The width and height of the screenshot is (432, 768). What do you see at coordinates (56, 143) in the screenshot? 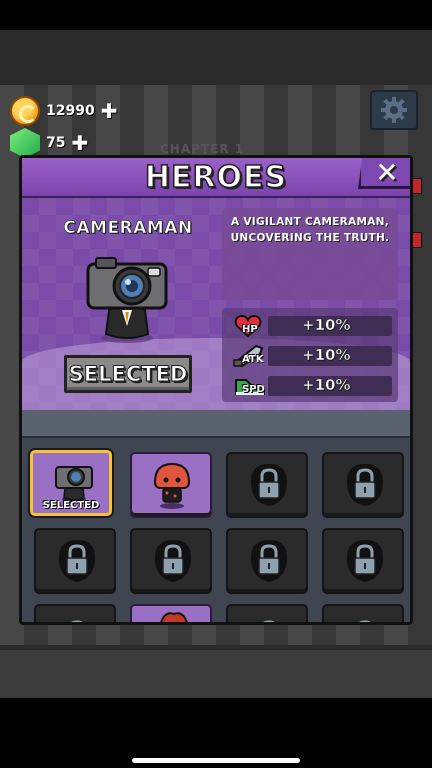
I see `gems-value: 75` at bounding box center [56, 143].